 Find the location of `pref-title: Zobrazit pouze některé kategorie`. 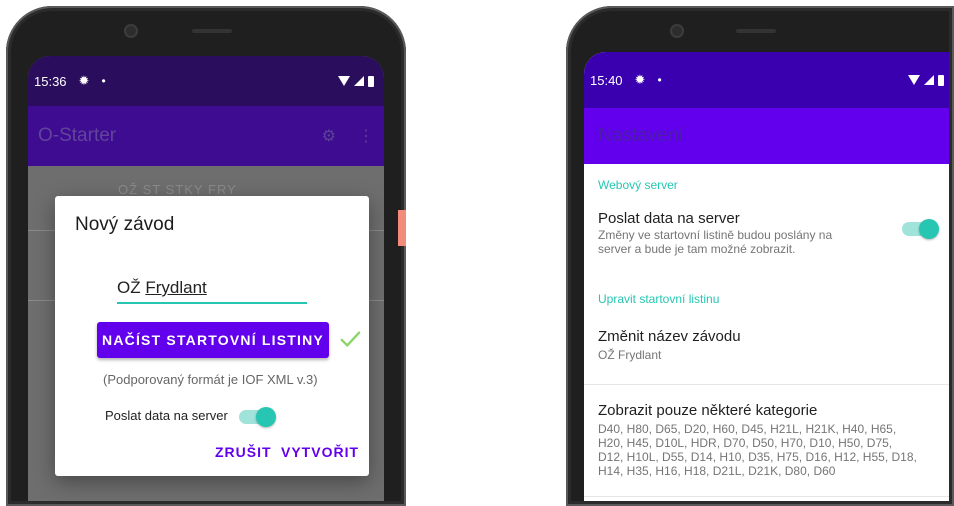

pref-title: Zobrazit pouze některé kategorie is located at coordinates (708, 410).